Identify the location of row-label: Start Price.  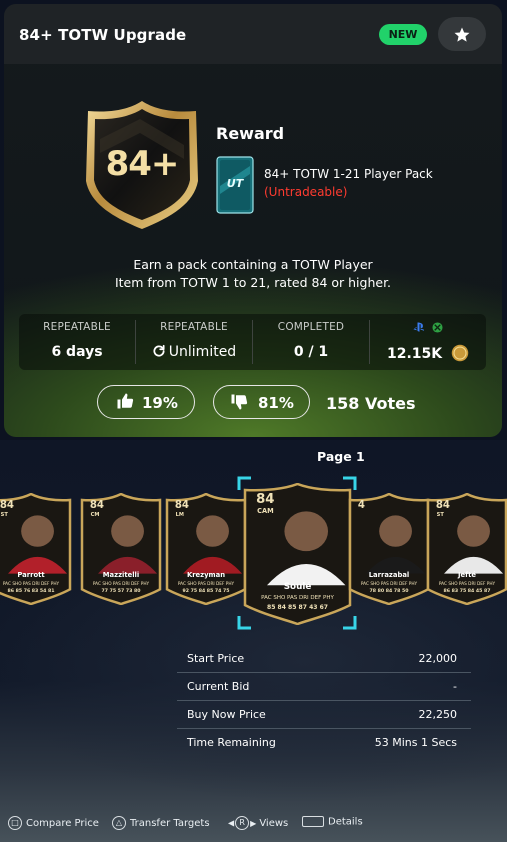
(216, 658).